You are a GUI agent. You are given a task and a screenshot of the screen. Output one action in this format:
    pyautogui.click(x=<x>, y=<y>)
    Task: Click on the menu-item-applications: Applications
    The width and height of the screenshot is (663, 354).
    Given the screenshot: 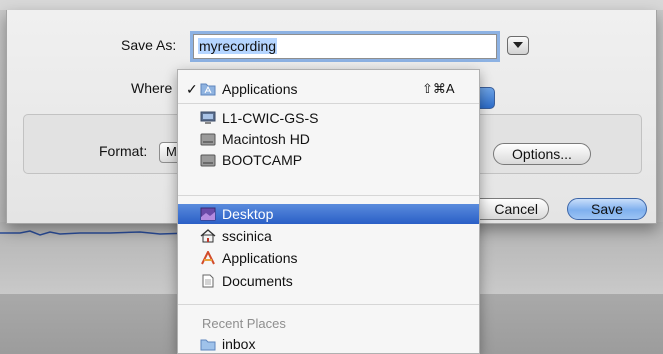 What is the action you would take?
    pyautogui.click(x=328, y=258)
    